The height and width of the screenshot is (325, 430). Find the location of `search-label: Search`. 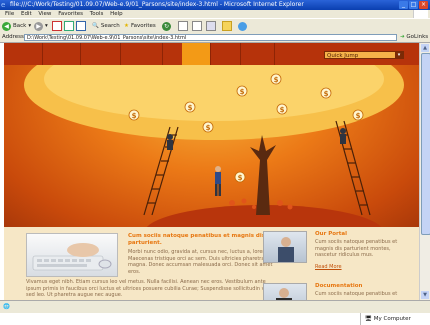

search-label: Search is located at coordinates (110, 26).